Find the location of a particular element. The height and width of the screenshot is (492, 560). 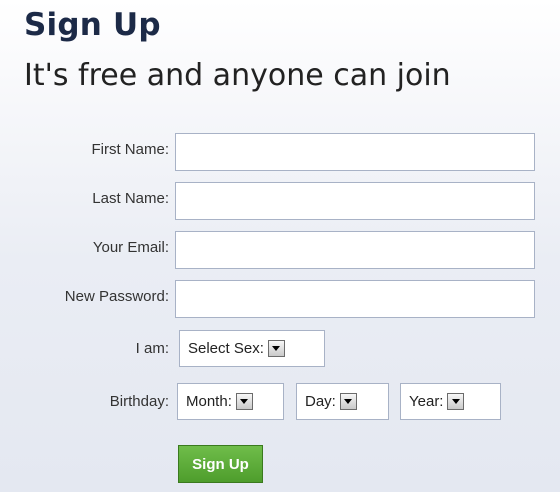

birthday-year-select: Year: is located at coordinates (450, 401).